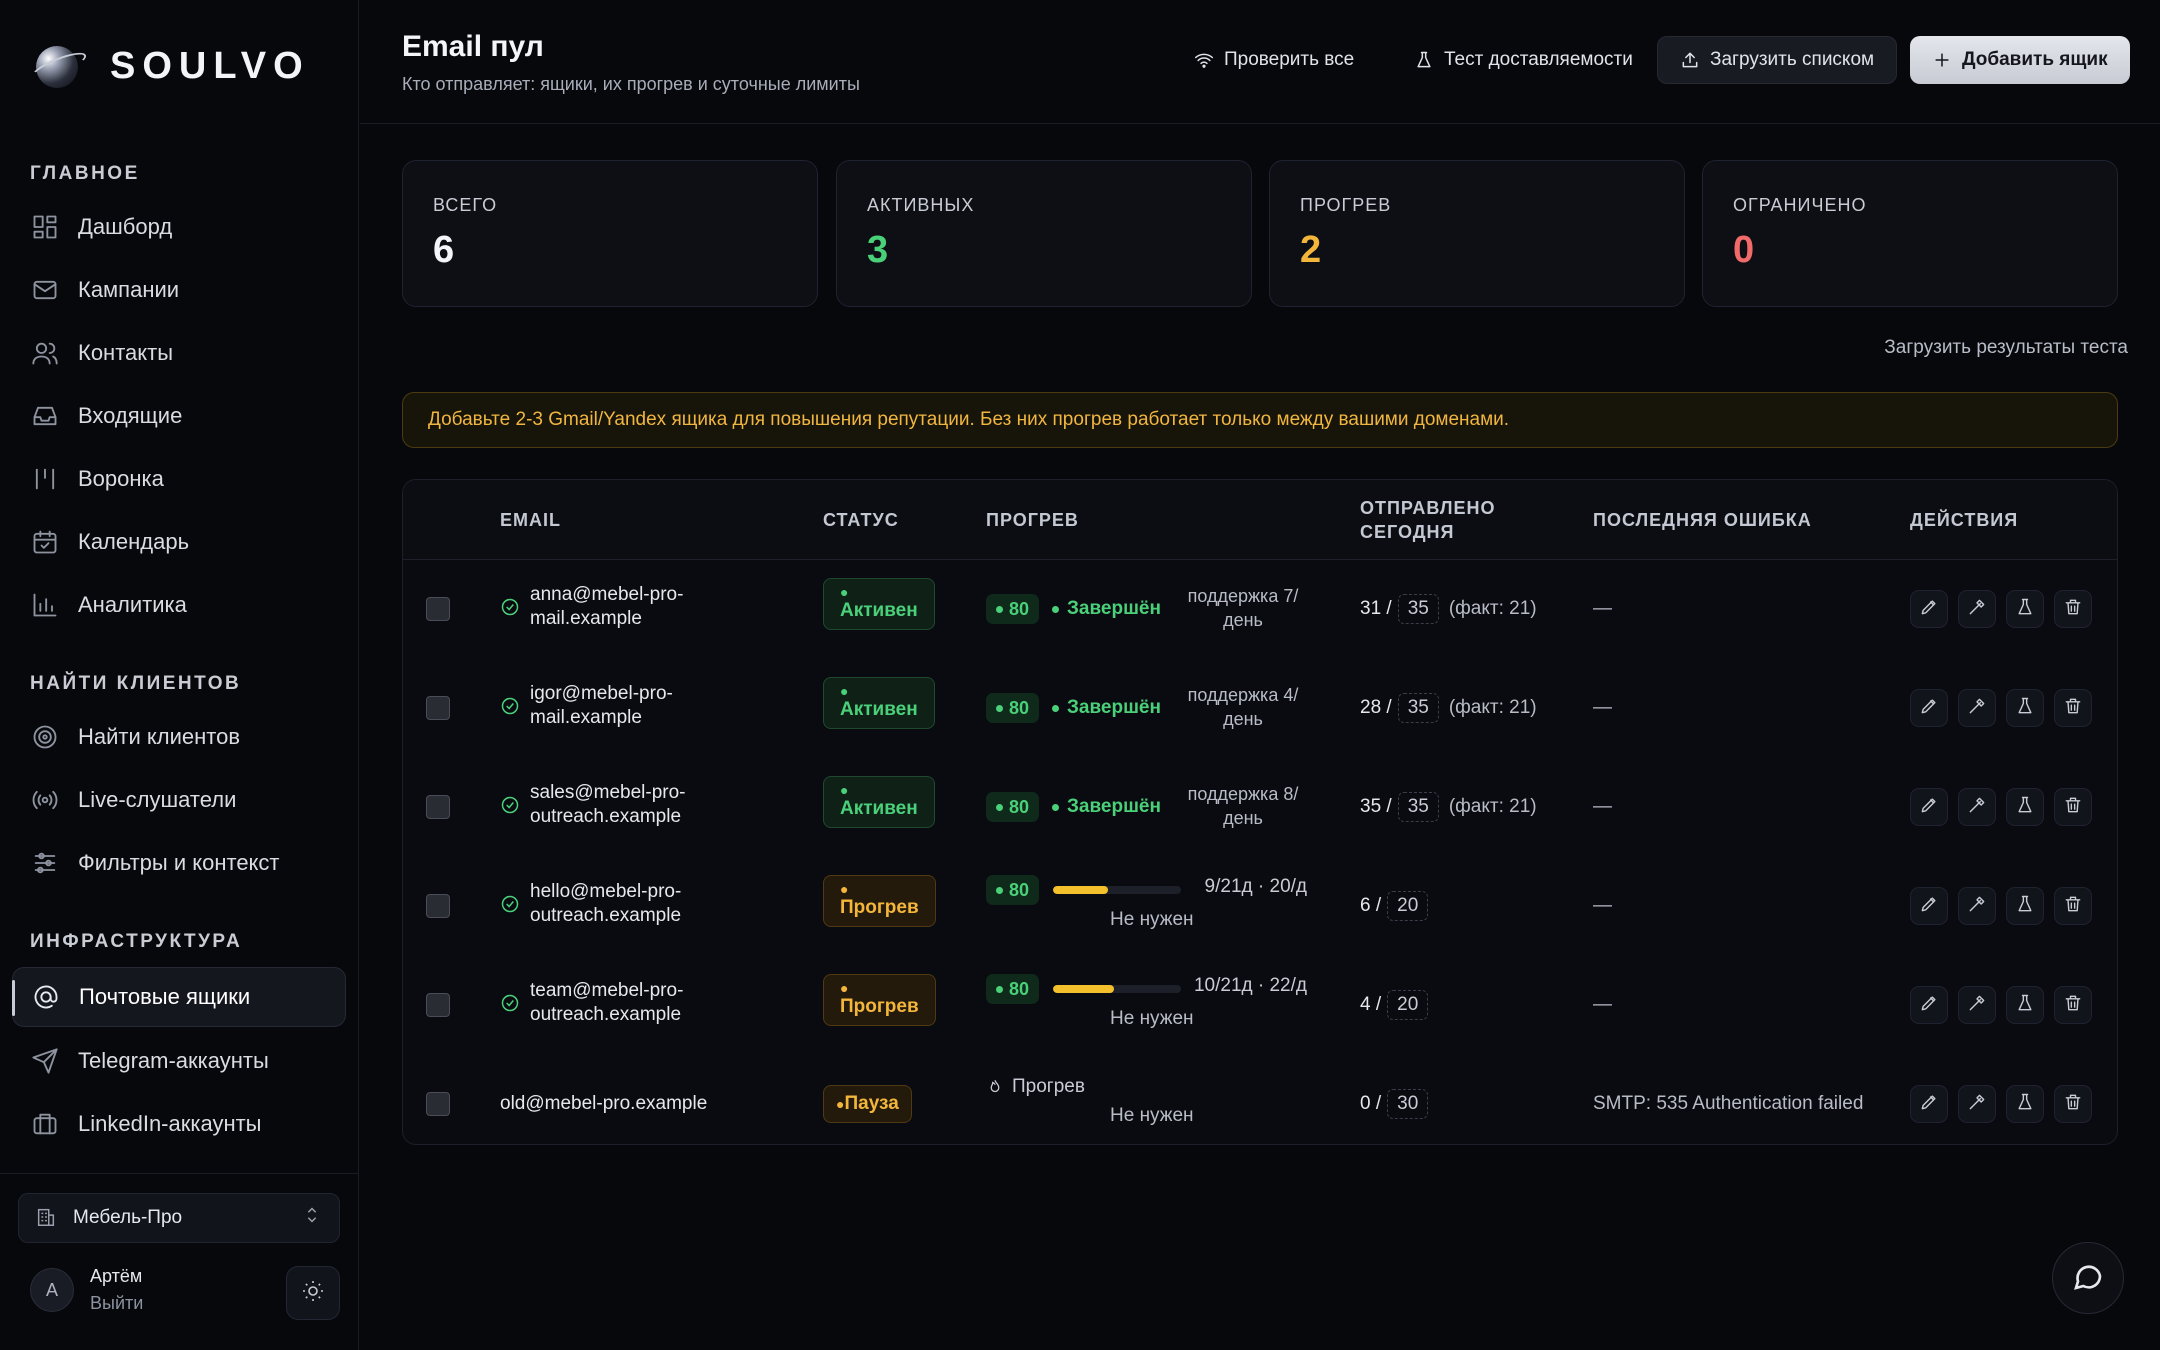 The height and width of the screenshot is (1350, 2160). Describe the element at coordinates (45, 479) in the screenshot. I see `funnel-icon` at that location.